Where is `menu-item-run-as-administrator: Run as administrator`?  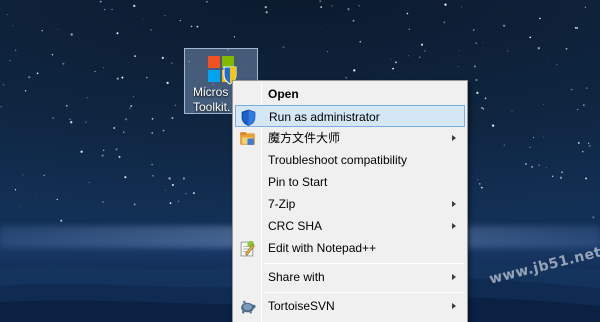
menu-item-run-as-administrator: Run as administrator is located at coordinates (350, 116).